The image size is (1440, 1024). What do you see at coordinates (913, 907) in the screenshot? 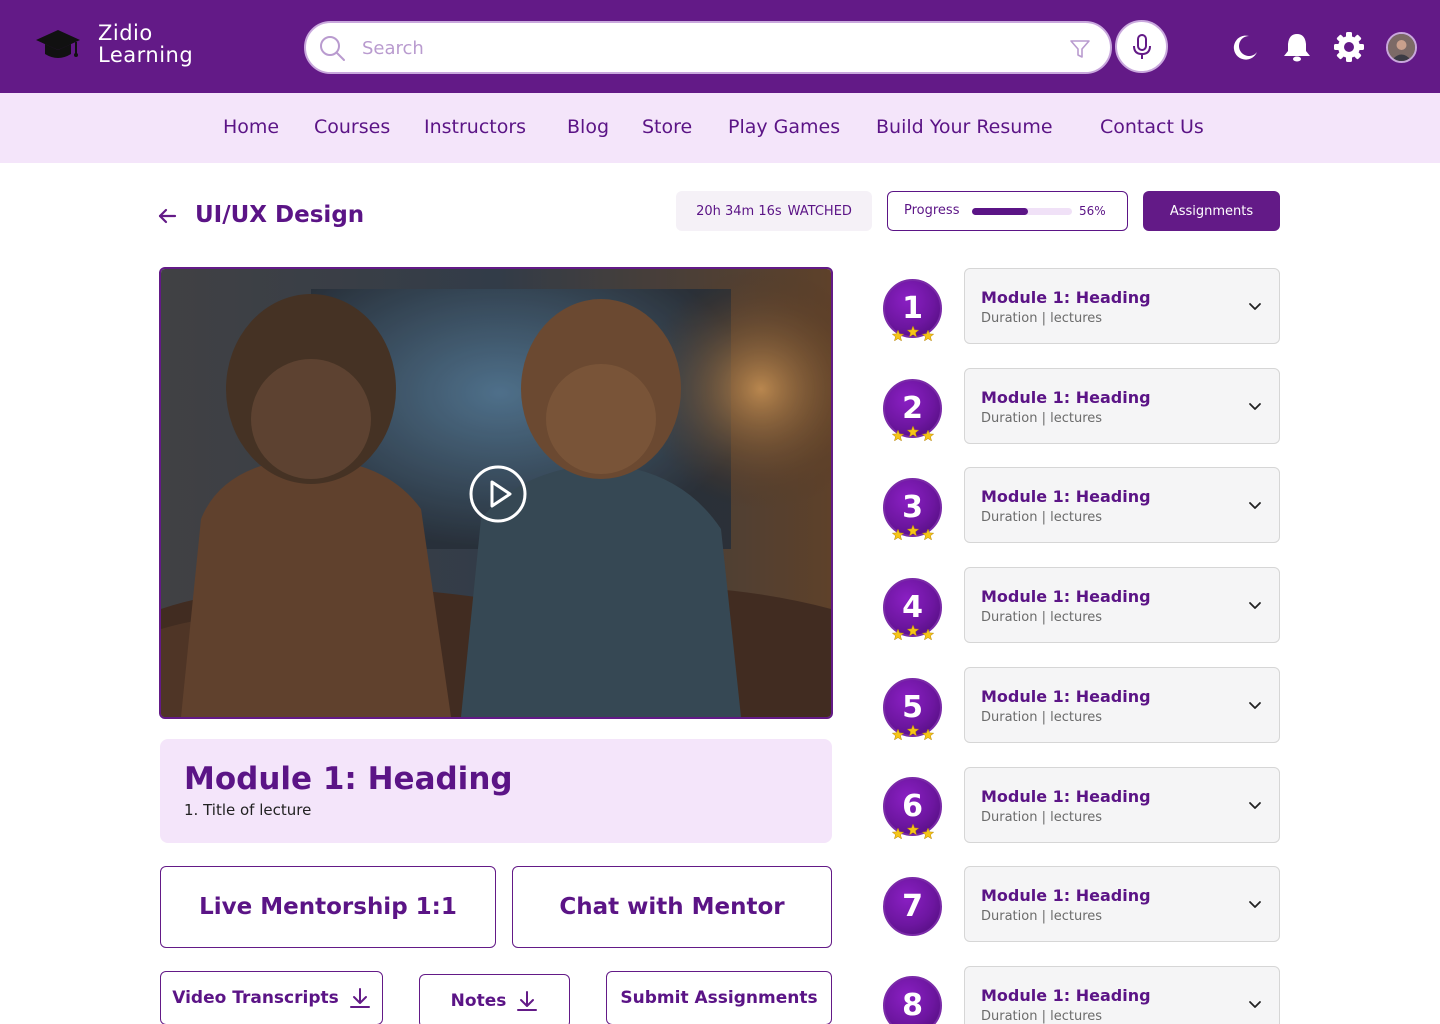
I see `module-badge: 7` at bounding box center [913, 907].